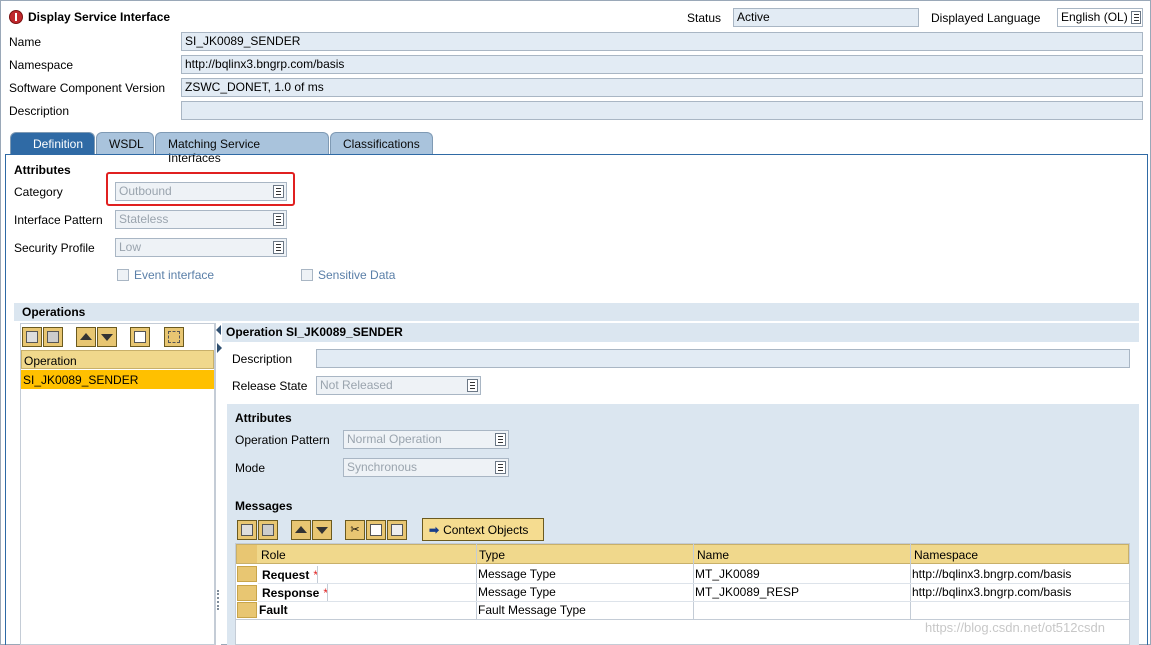 Image resolution: width=1151 pixels, height=645 pixels. I want to click on release-state-select: Not Released, so click(398, 385).